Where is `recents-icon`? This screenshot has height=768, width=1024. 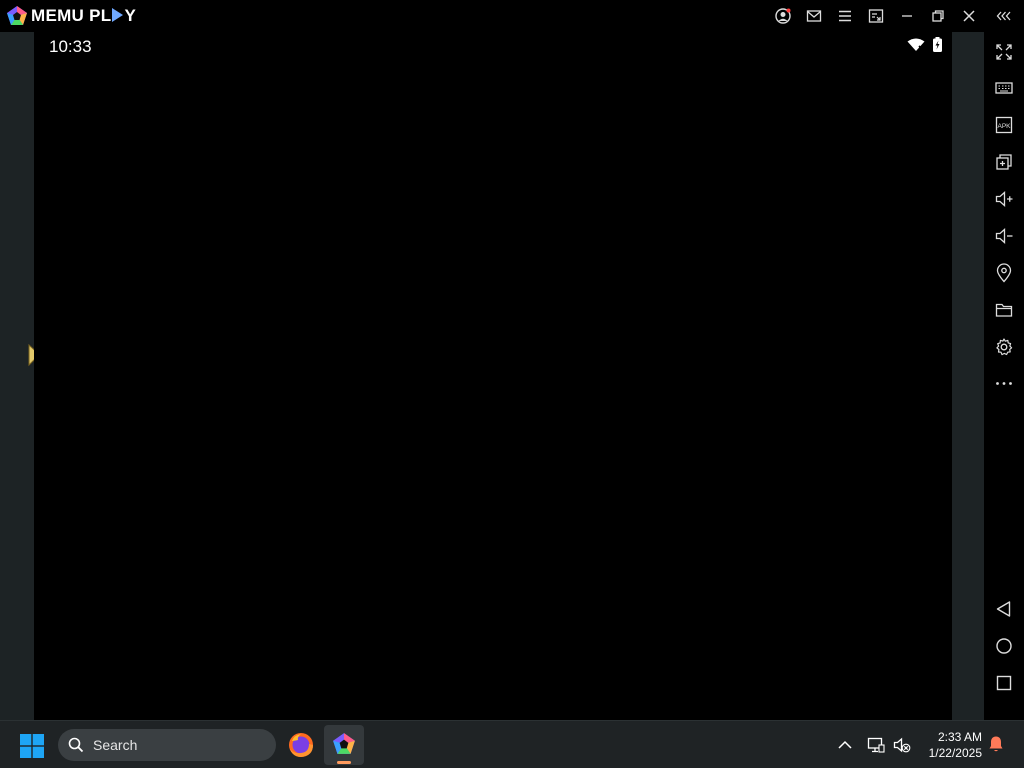
recents-icon is located at coordinates (1004, 683).